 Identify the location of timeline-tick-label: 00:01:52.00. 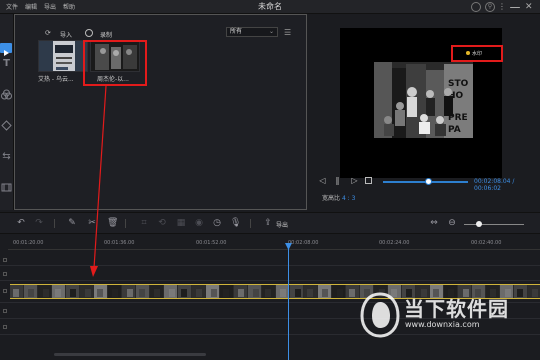
(211, 243).